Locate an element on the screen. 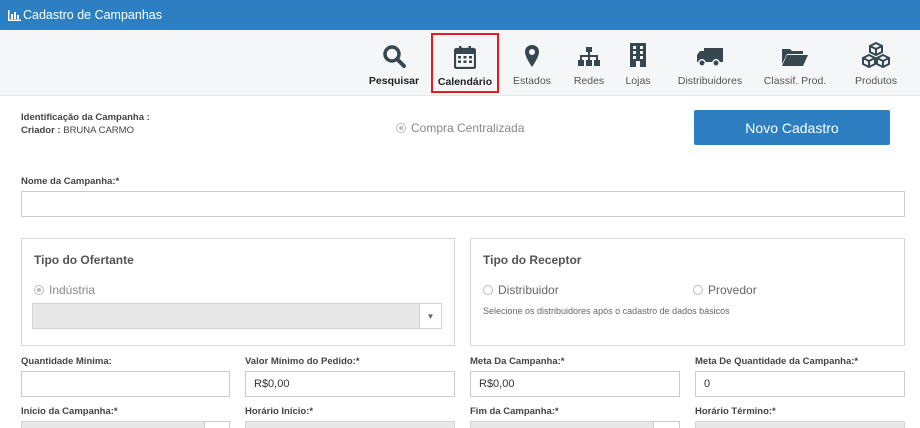 The height and width of the screenshot is (428, 920). quantidade-minima-input is located at coordinates (125, 384).